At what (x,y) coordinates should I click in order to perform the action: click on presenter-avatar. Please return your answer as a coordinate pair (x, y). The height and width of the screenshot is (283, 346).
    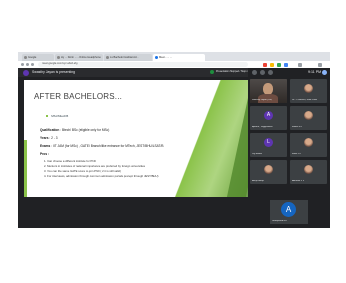
    Looking at the image, I should click on (26, 72).